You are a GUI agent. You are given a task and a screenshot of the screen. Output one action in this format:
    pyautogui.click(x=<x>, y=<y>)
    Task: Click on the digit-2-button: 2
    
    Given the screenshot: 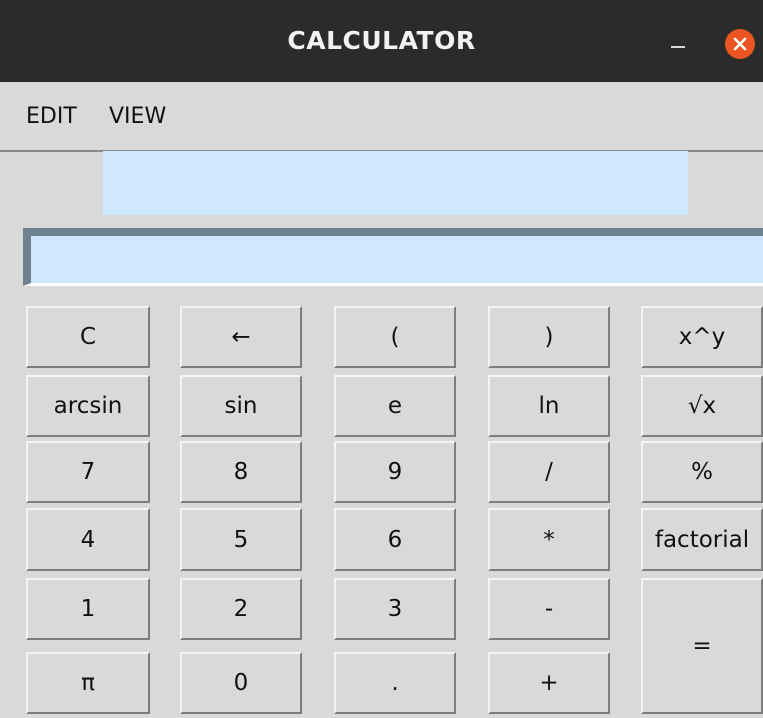 What is the action you would take?
    pyautogui.click(x=241, y=609)
    